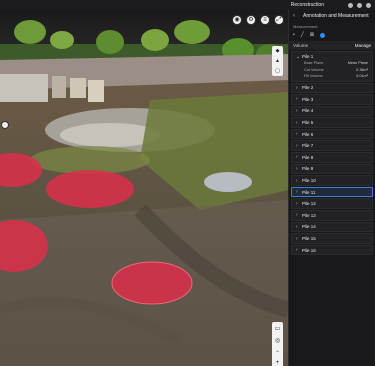 This screenshot has height=366, width=375. Describe the element at coordinates (309, 215) in the screenshot. I see `pile-name: Pile 13` at that location.